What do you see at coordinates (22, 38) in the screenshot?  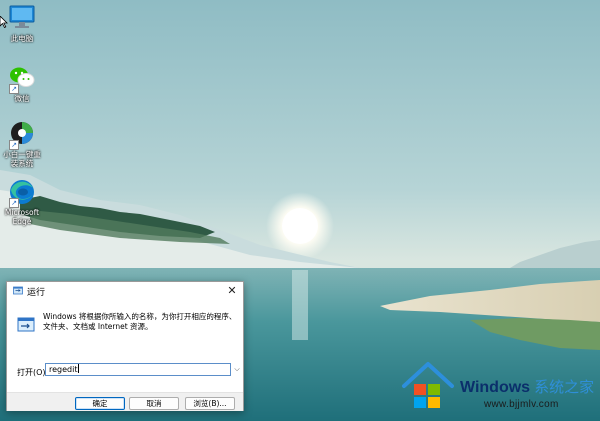 I see `desktop-icon-label: 此电脑` at bounding box center [22, 38].